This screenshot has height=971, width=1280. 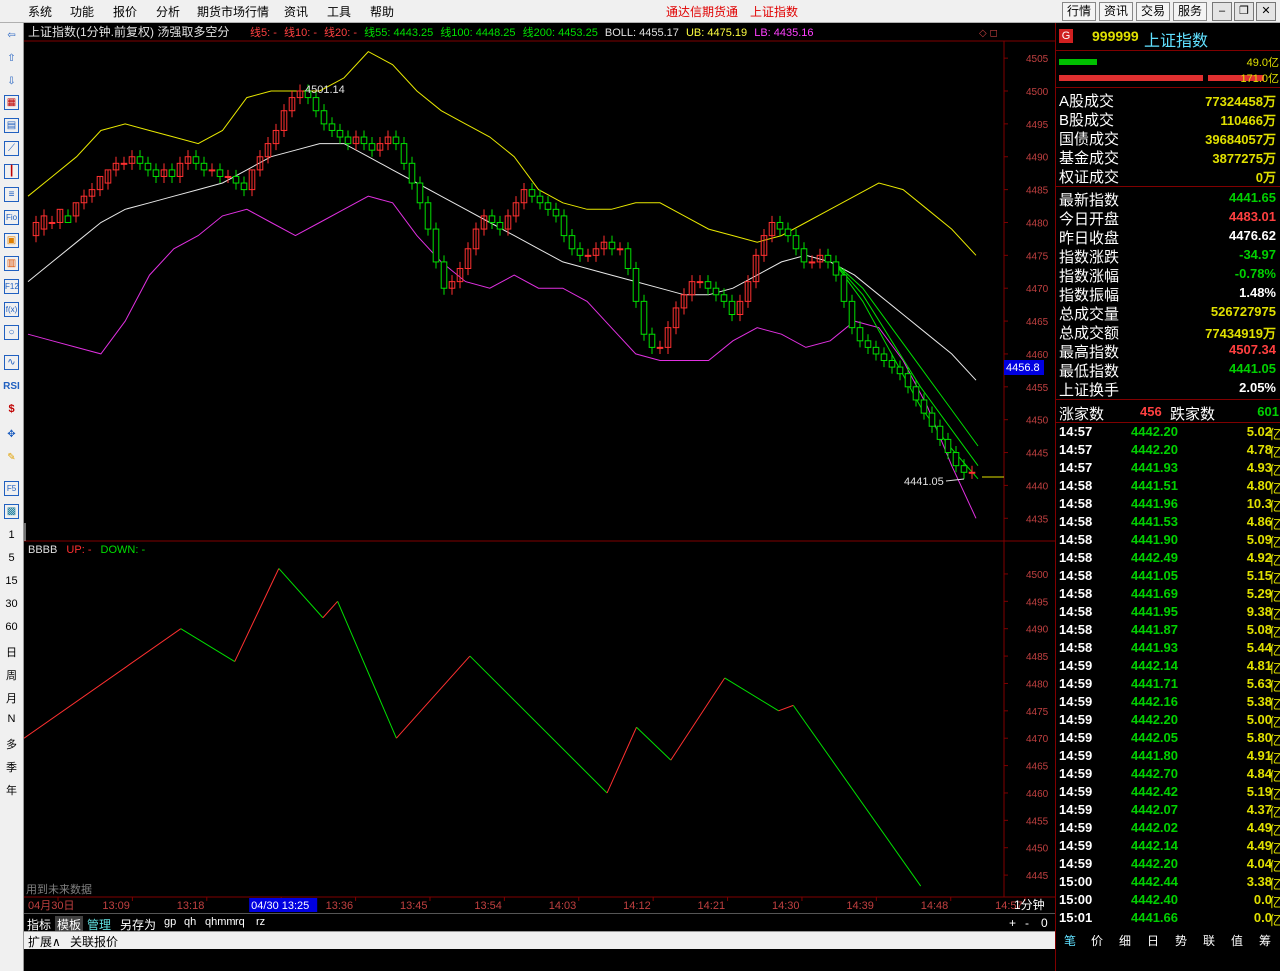 What do you see at coordinates (1037, 125) in the screenshot?
I see `y-tick-label: 4495` at bounding box center [1037, 125].